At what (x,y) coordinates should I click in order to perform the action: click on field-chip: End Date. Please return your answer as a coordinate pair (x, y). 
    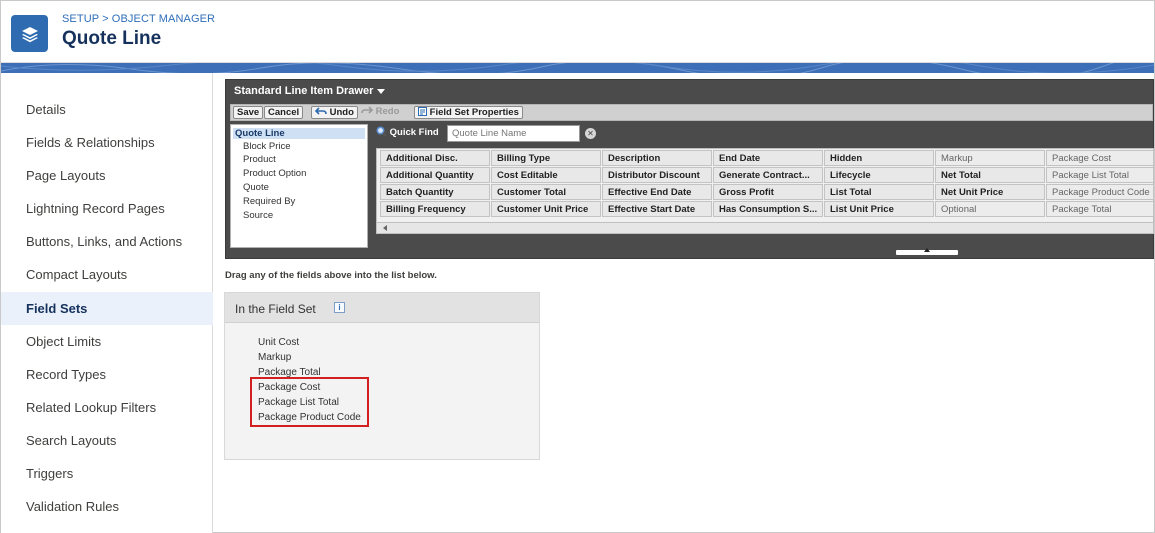
    Looking at the image, I should click on (768, 158).